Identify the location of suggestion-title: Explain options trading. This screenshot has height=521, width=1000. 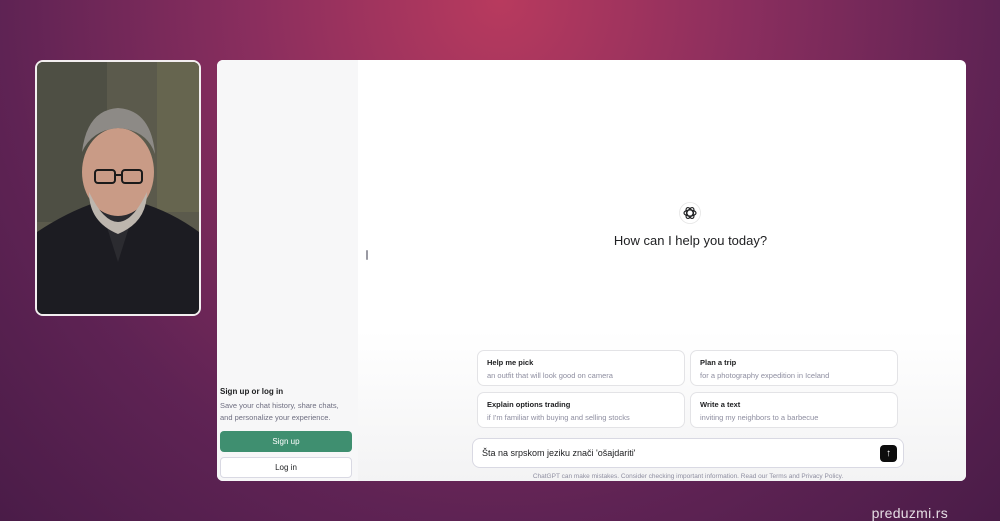
(529, 404).